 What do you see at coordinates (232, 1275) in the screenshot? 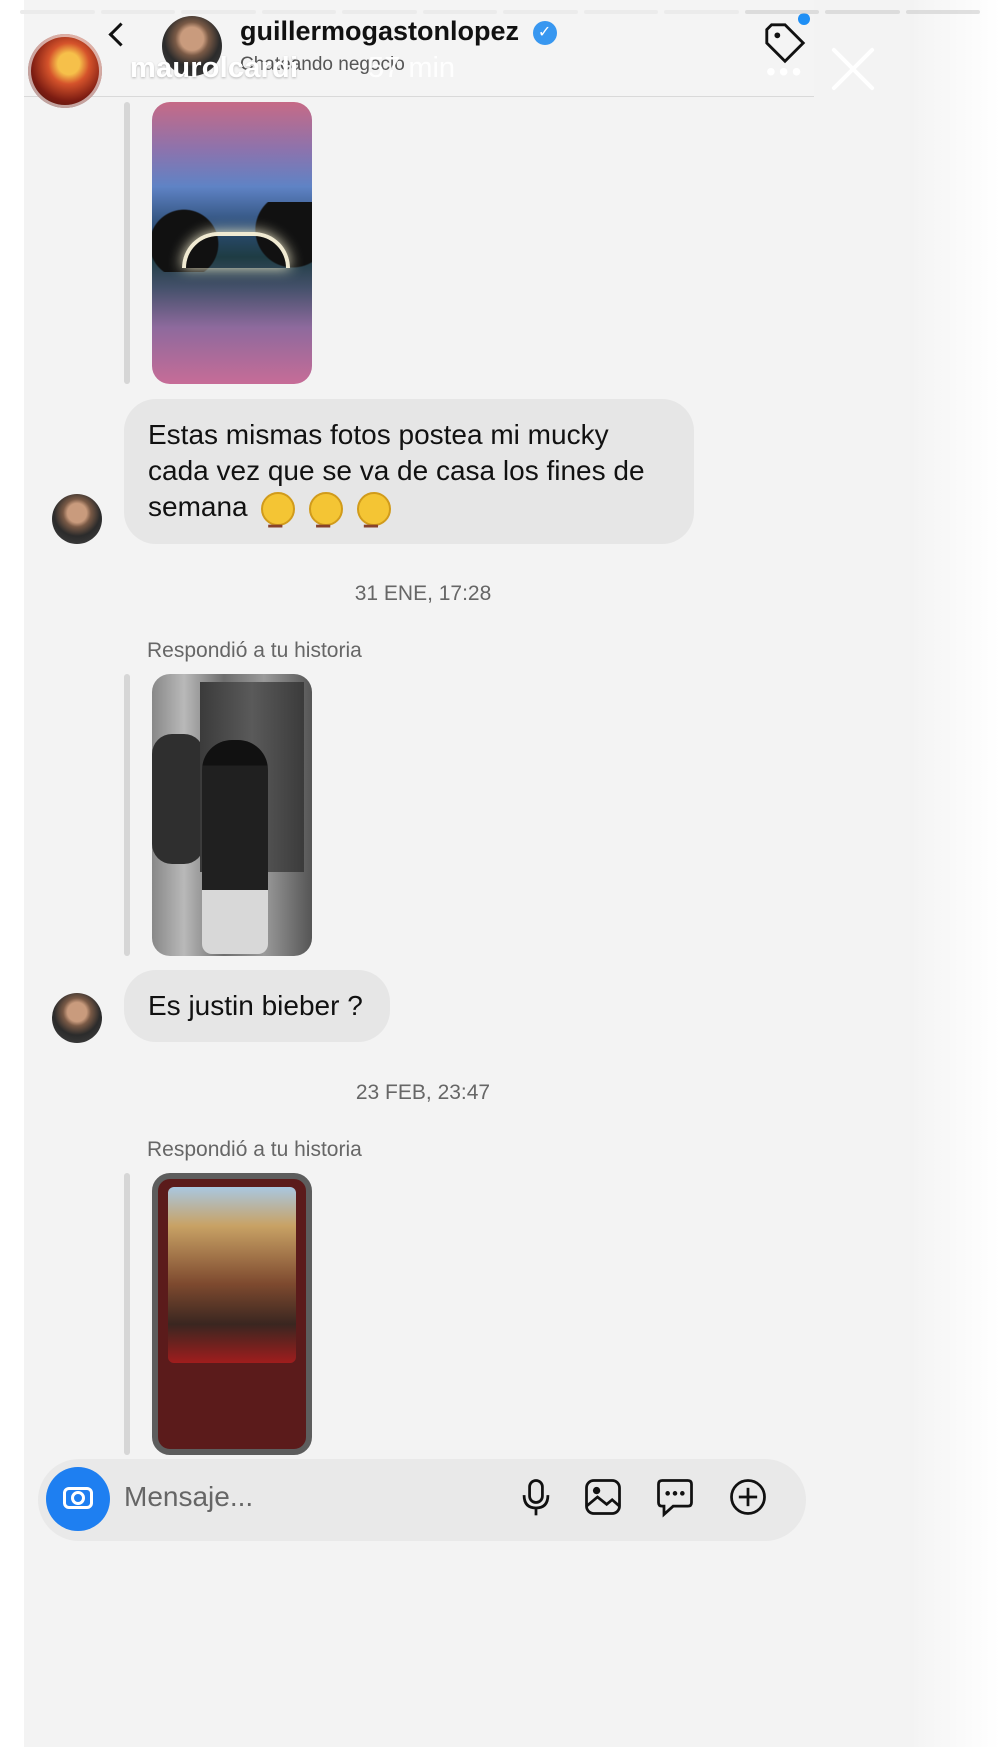
I see `palace-image` at bounding box center [232, 1275].